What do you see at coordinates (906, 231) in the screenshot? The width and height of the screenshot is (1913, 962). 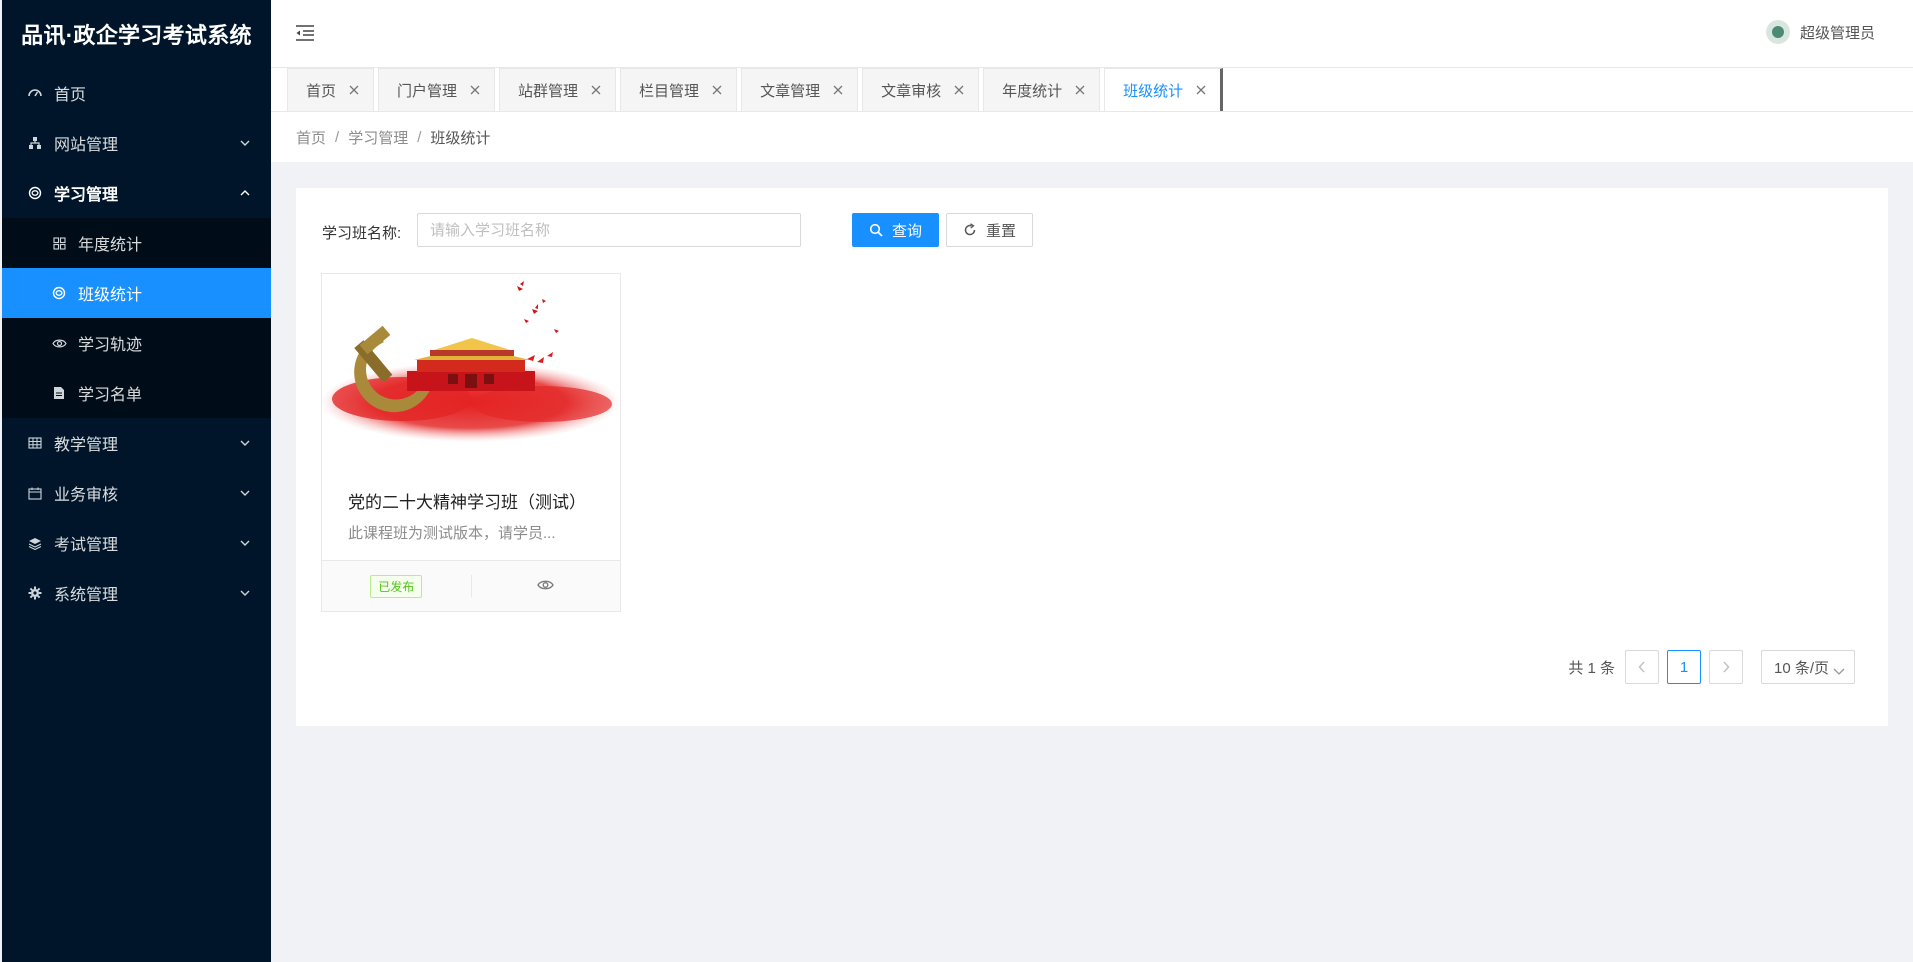 I see `query-label: 查询` at bounding box center [906, 231].